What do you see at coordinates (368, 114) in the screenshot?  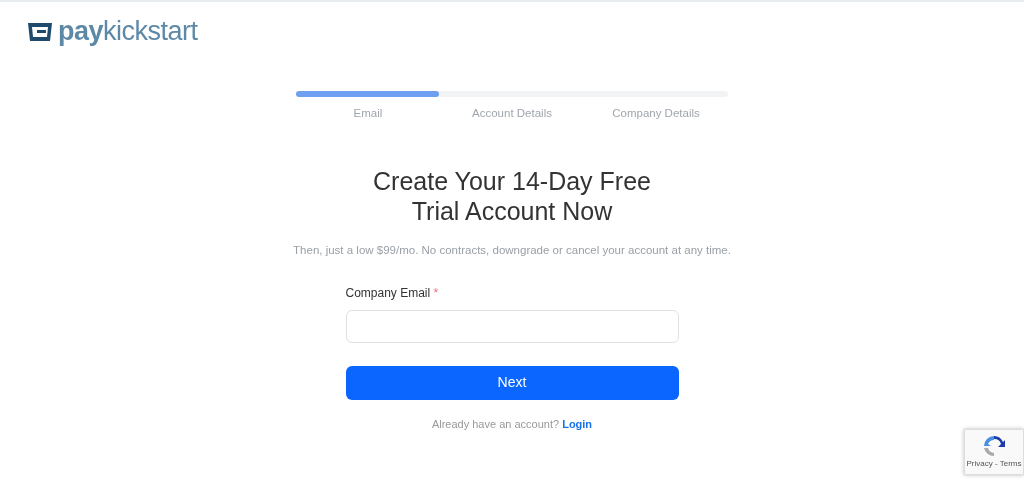 I see `progress-step: Email` at bounding box center [368, 114].